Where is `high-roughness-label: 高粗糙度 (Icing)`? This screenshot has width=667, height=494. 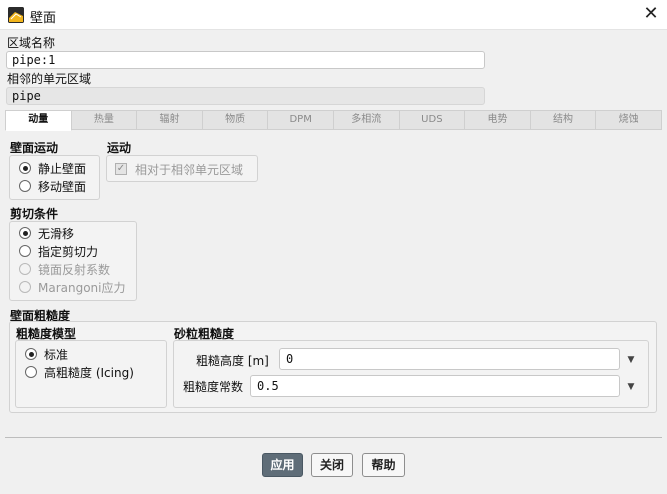 high-roughness-label: 高粗糙度 (Icing) is located at coordinates (89, 372).